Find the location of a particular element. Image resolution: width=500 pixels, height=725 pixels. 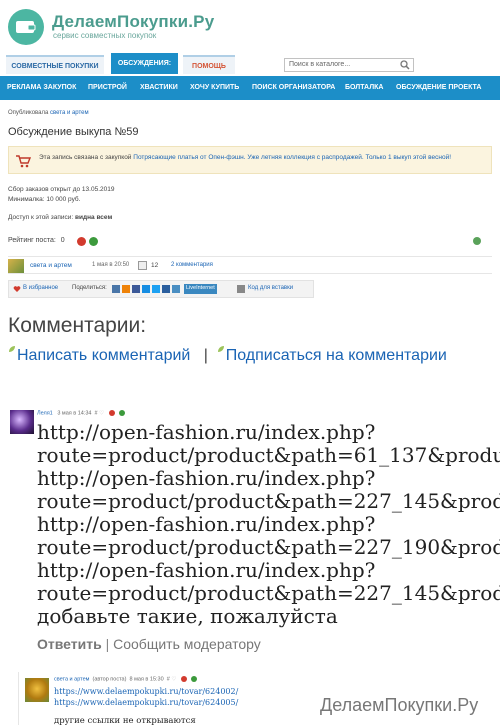

reply-permalink: # is located at coordinates (168, 679).